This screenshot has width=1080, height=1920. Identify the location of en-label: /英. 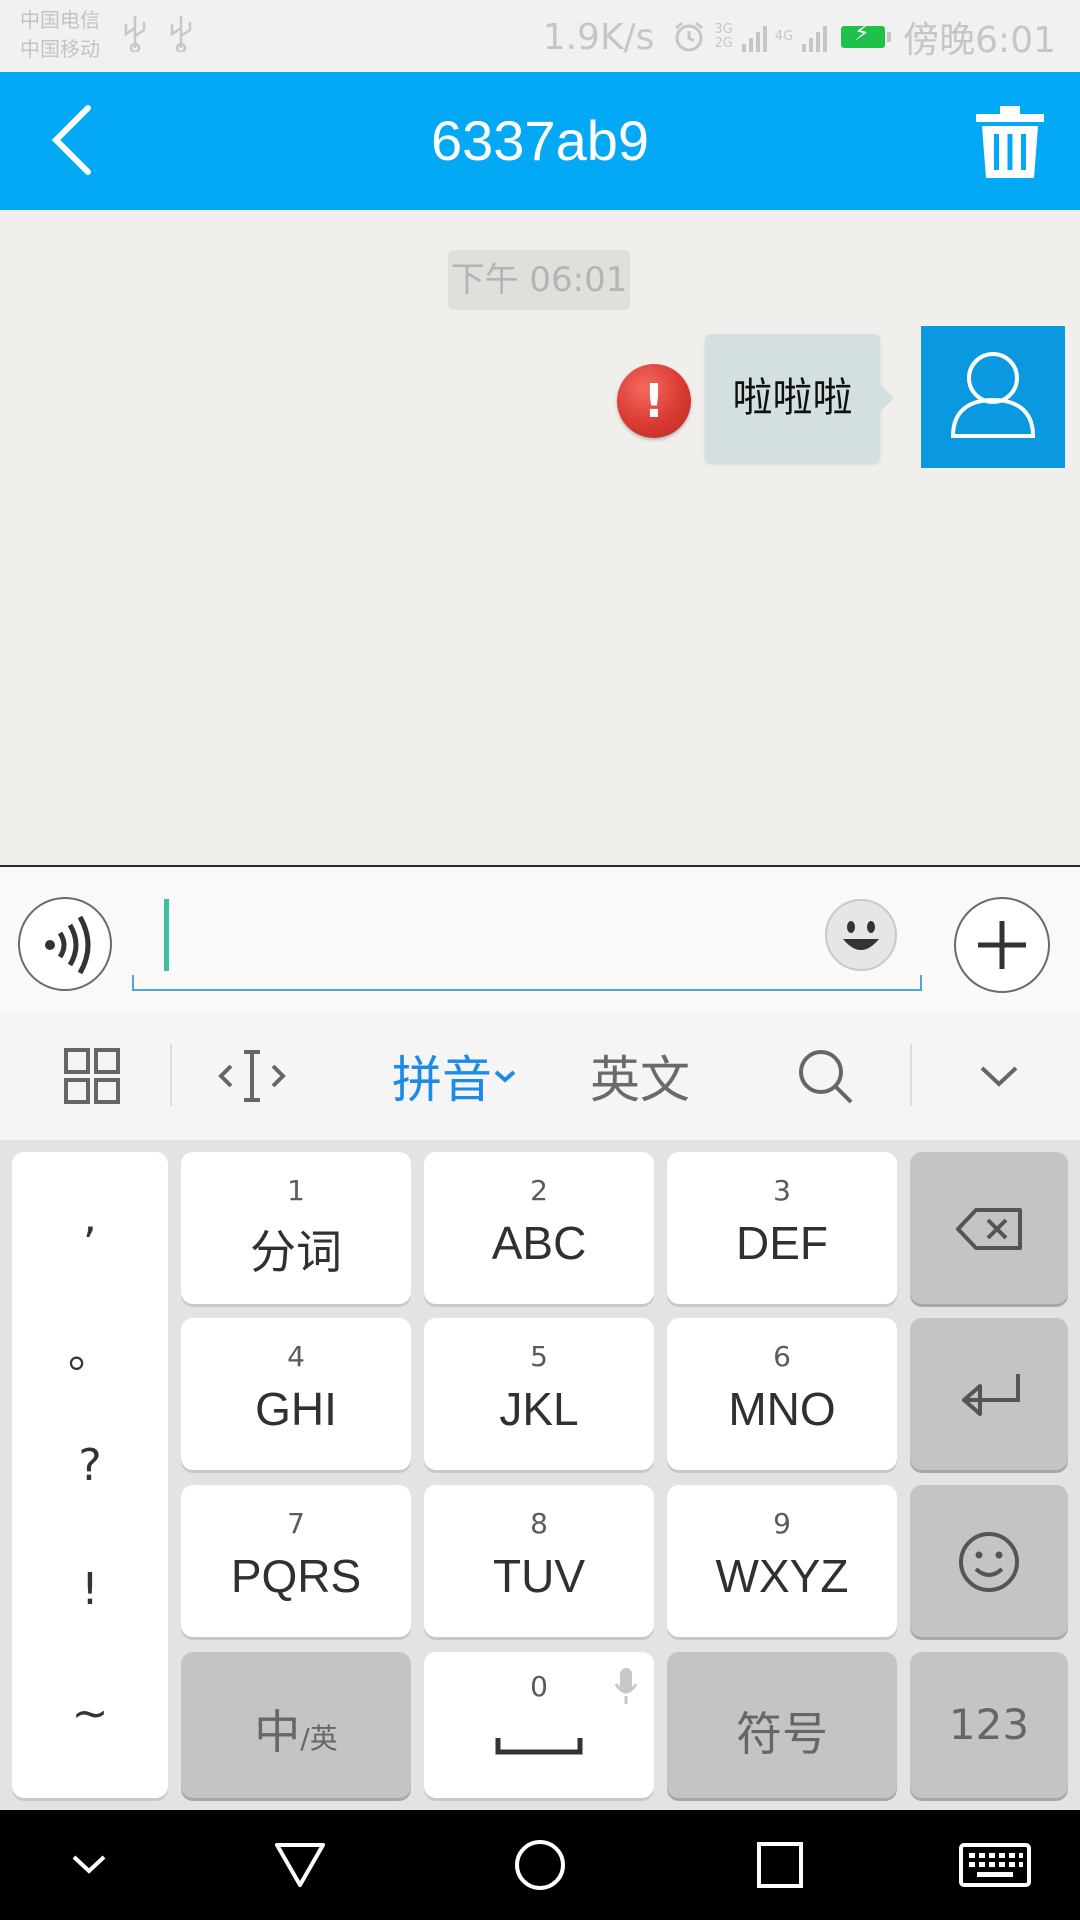
(319, 1738).